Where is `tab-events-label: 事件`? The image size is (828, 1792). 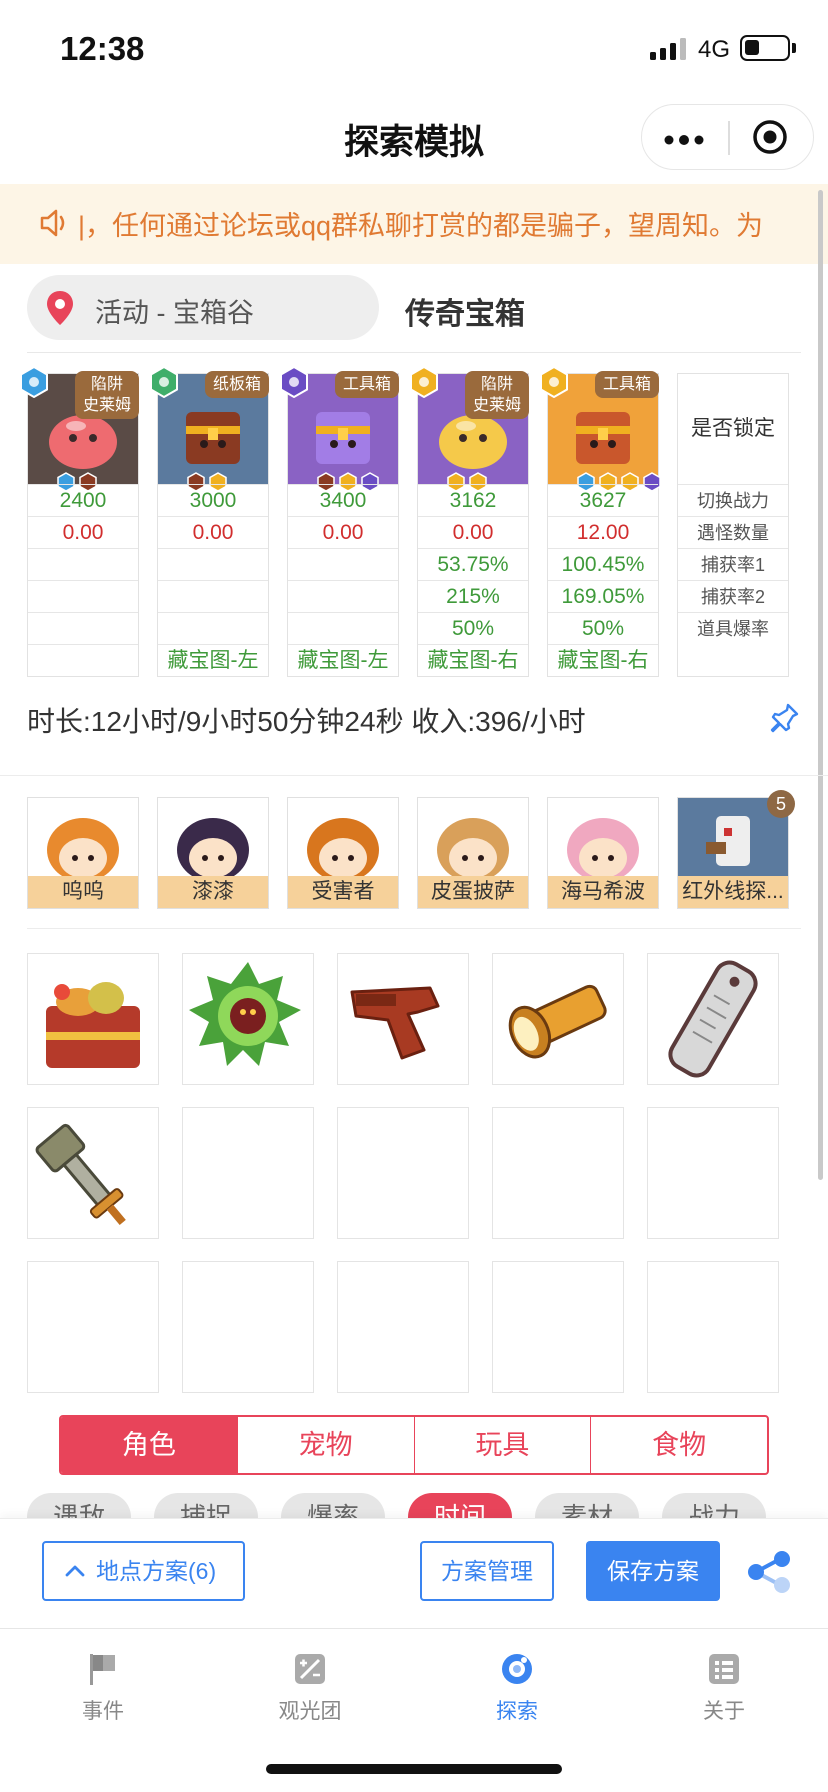 tab-events-label: 事件 is located at coordinates (103, 1711).